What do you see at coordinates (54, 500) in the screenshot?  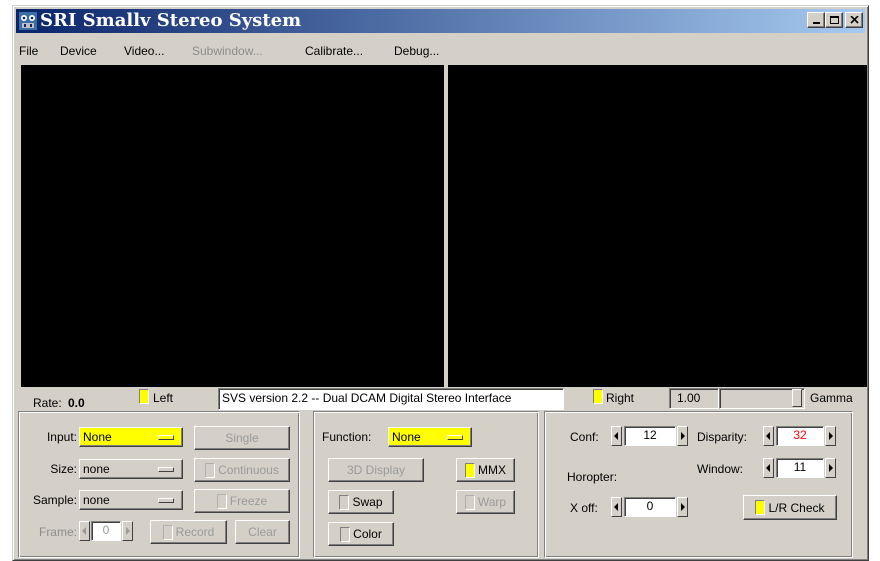 I see `sample-label: Sample:` at bounding box center [54, 500].